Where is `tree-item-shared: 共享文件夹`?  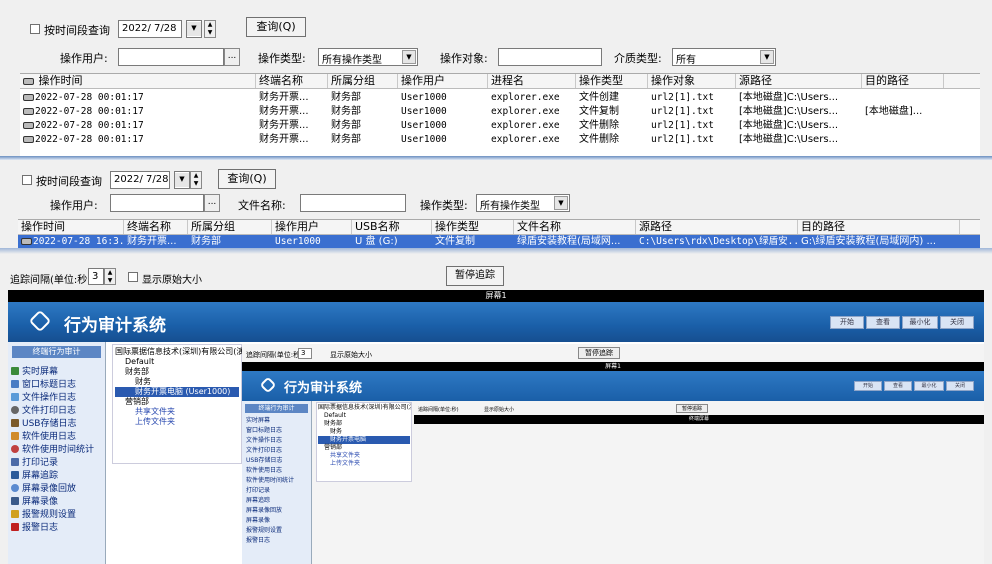 tree-item-shared: 共享文件夹 is located at coordinates (177, 412).